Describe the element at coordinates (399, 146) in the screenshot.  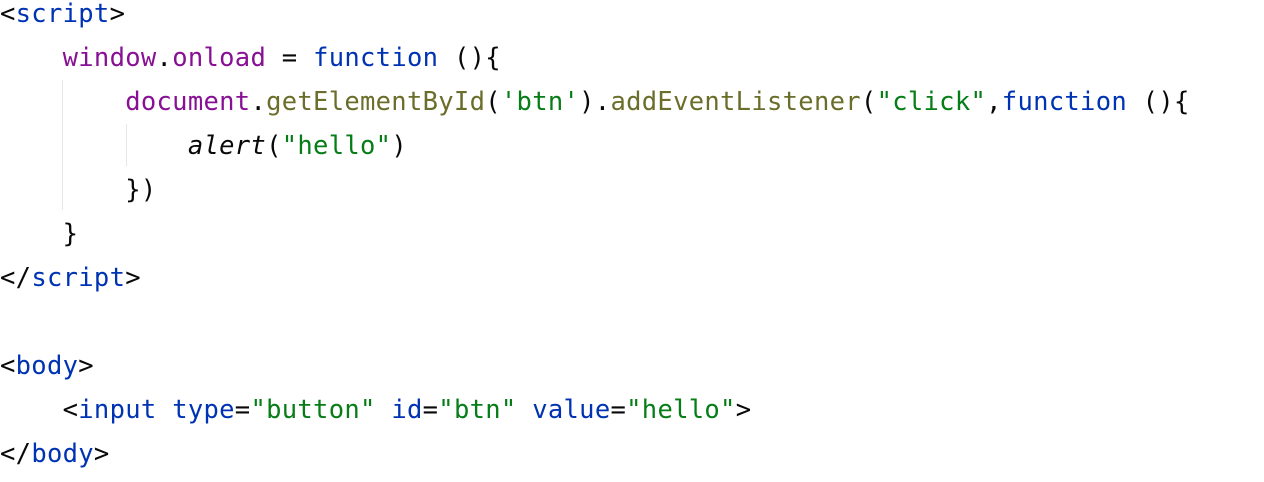
I see `code-token: )` at that location.